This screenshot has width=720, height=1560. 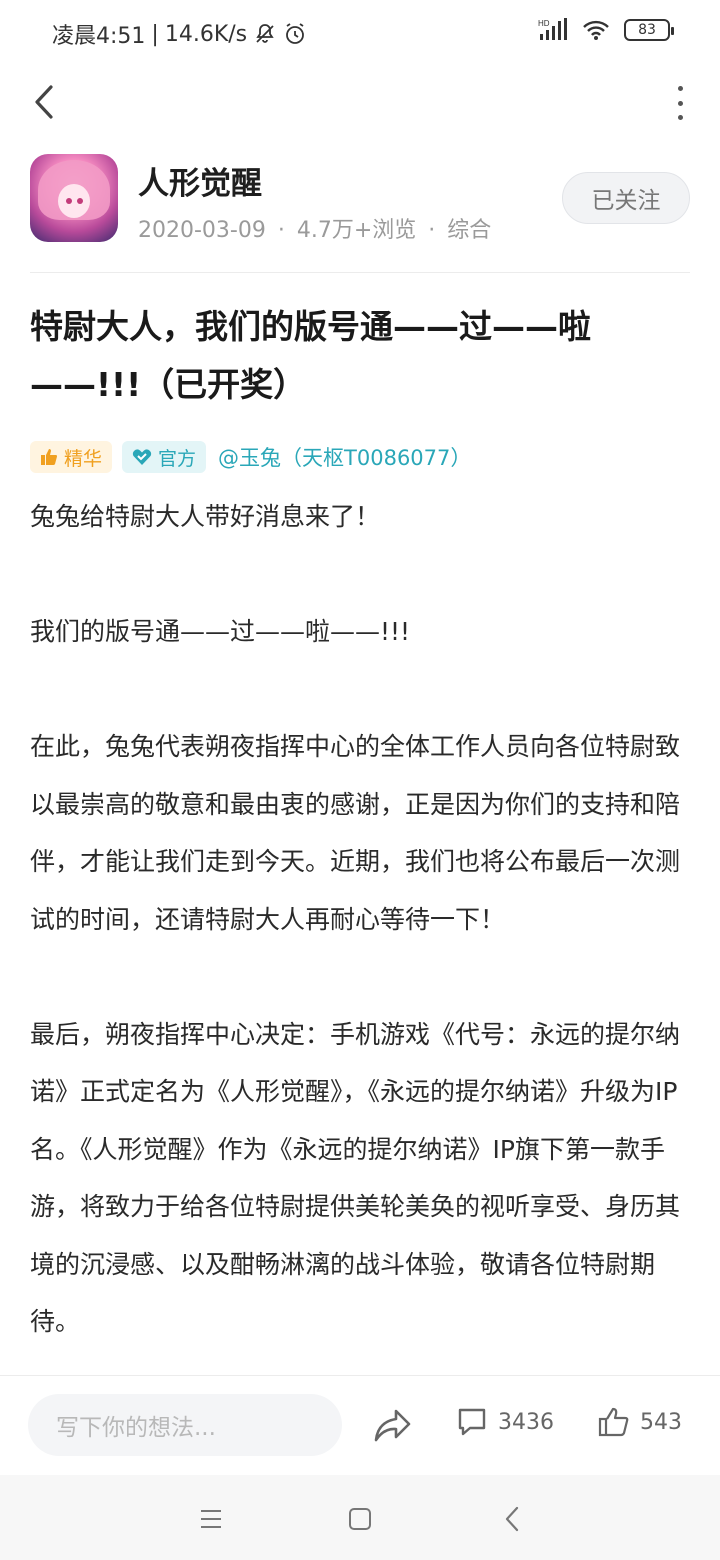 I want to click on battery-level: 83, so click(x=647, y=30).